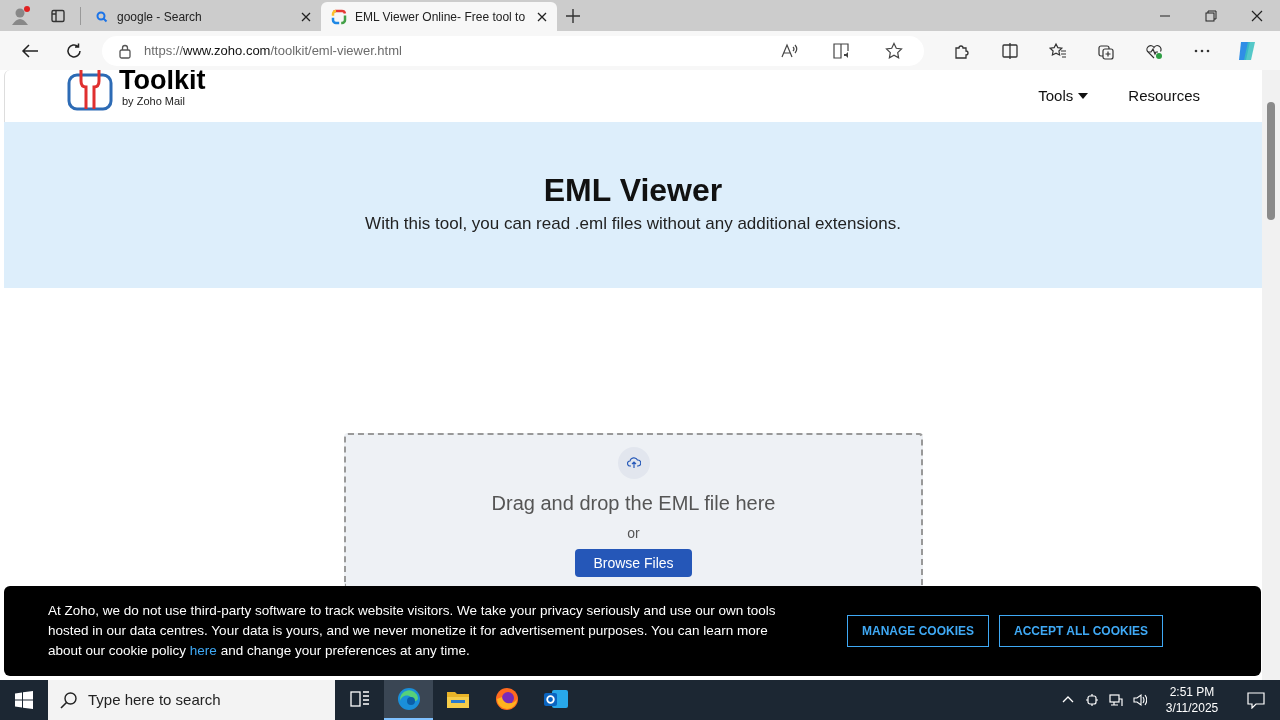 The width and height of the screenshot is (1280, 720). I want to click on search-input: Type here to search, so click(198, 700).